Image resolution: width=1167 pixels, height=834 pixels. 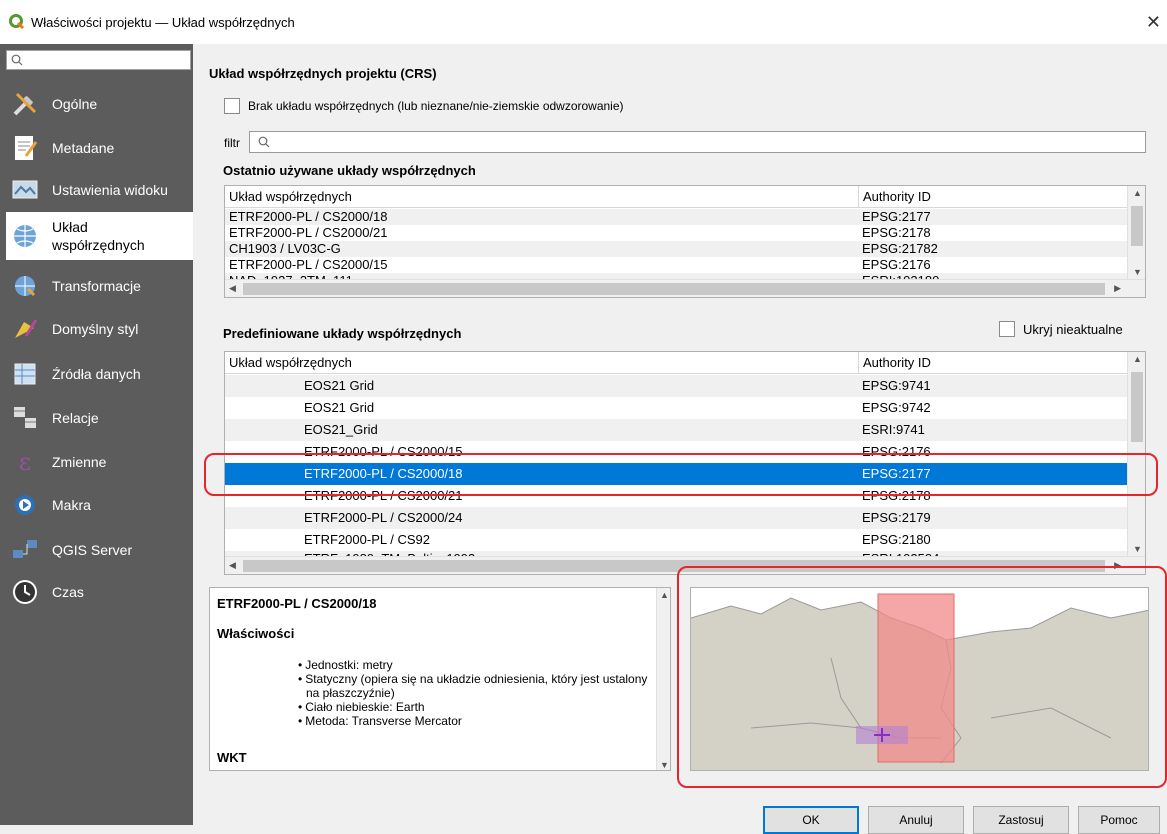 What do you see at coordinates (1117, 288) in the screenshot?
I see `scroll-right-icon: ▶` at bounding box center [1117, 288].